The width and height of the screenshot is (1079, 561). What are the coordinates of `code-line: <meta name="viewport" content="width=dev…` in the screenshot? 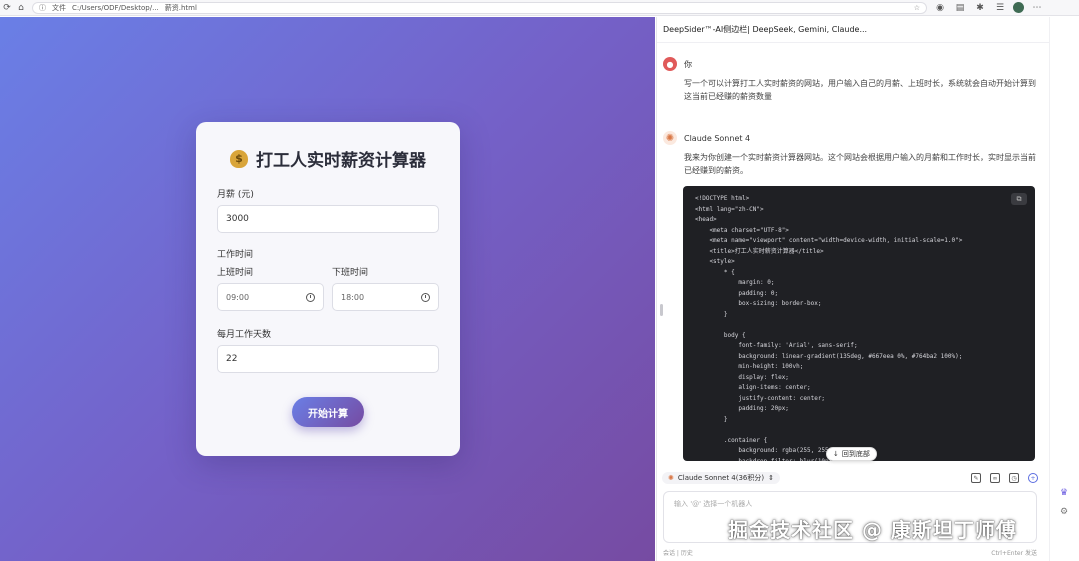 It's located at (829, 240).